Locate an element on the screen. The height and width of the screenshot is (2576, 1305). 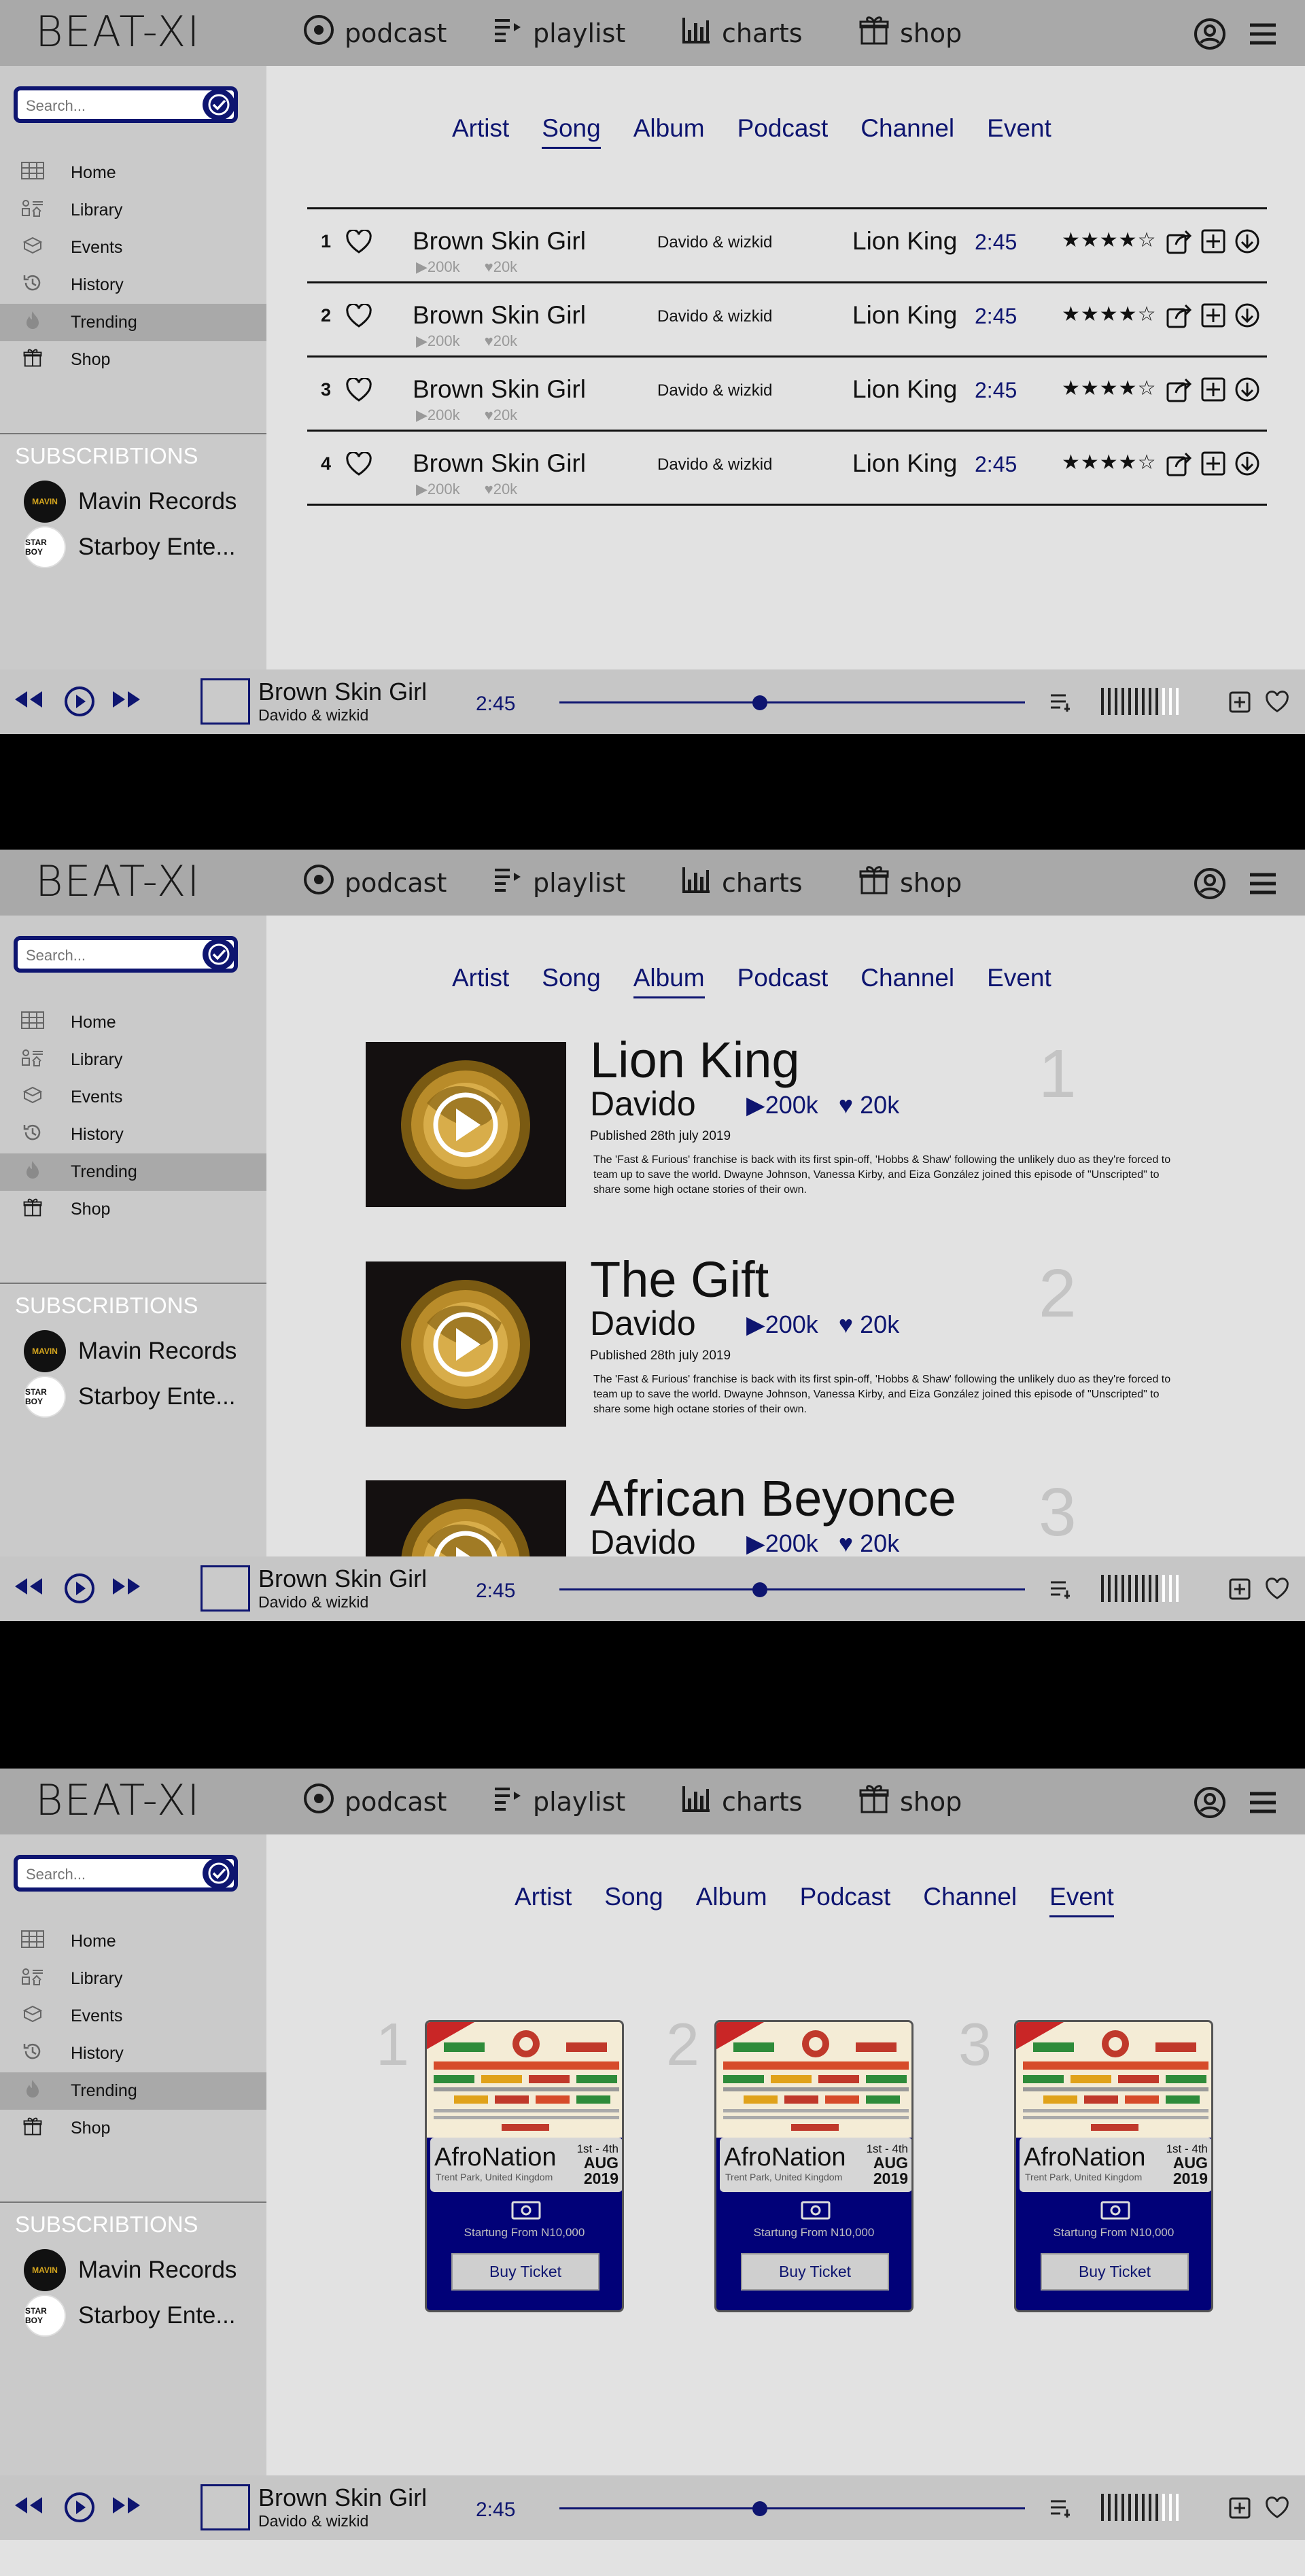
hamburger-icon is located at coordinates (1263, 884).